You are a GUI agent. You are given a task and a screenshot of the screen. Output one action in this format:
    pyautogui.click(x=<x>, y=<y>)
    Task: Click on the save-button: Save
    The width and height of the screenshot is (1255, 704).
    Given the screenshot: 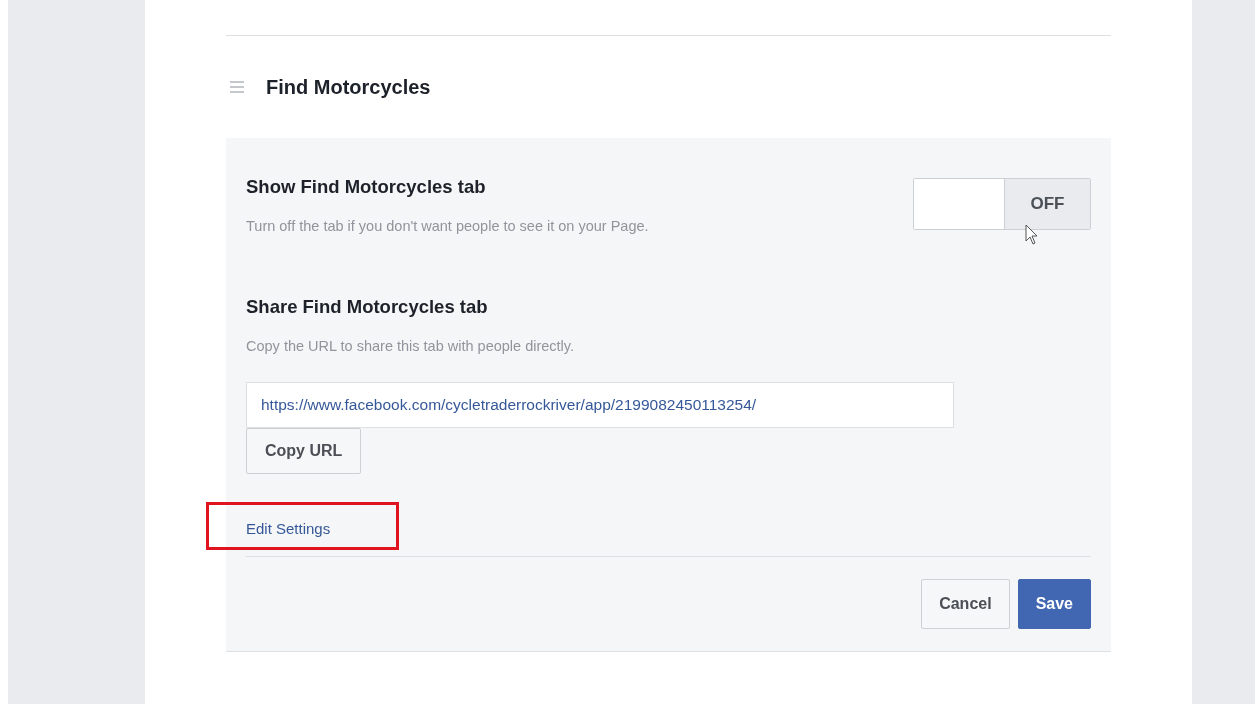 What is the action you would take?
    pyautogui.click(x=1054, y=604)
    